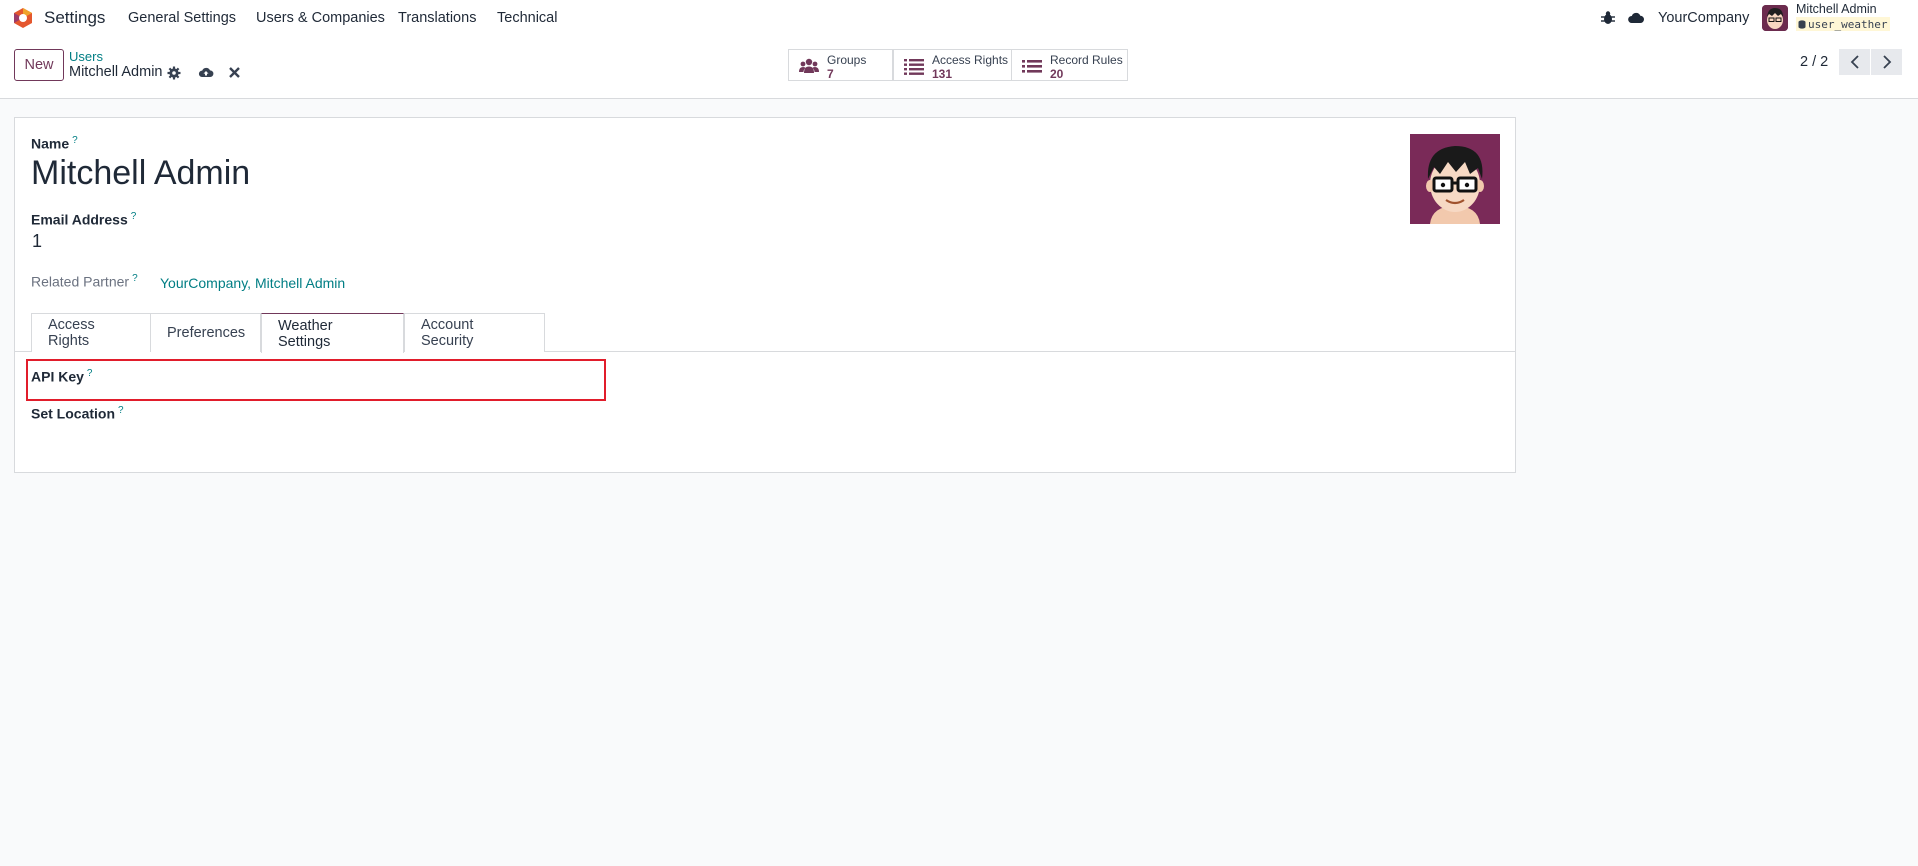 The height and width of the screenshot is (866, 1918). I want to click on chevron-left-icon, so click(1854, 62).